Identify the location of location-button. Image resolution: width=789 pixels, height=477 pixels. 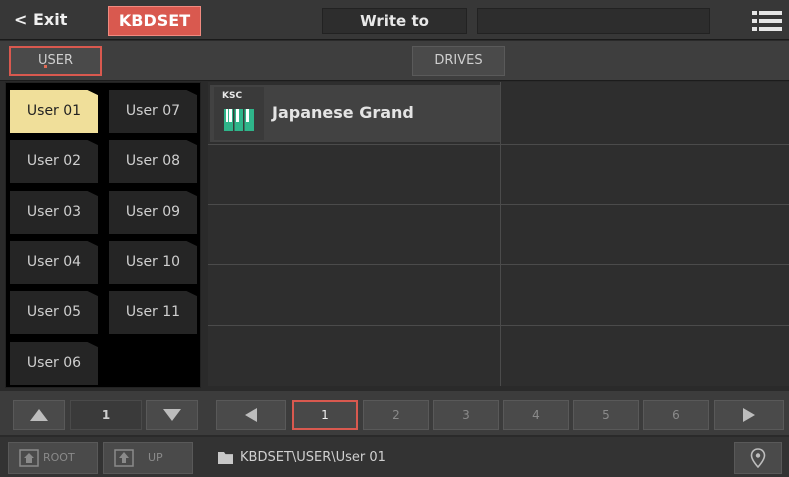
(758, 458).